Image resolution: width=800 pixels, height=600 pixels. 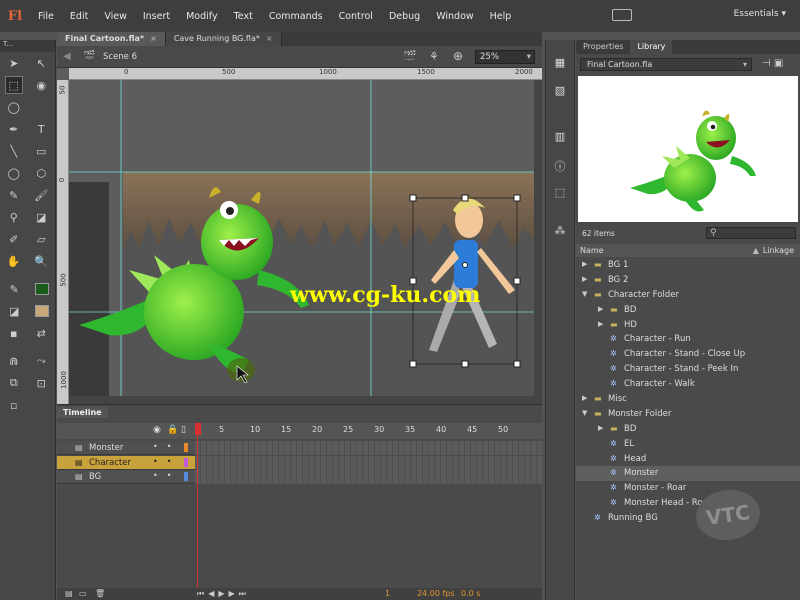 What do you see at coordinates (560, 194) in the screenshot?
I see `transform-panel-icon: ⬚` at bounding box center [560, 194].